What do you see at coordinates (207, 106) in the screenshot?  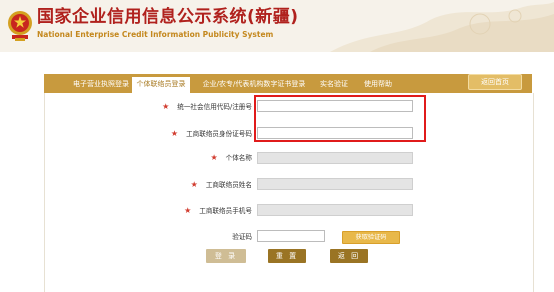 I see `field-label-credit-code: ★ 统一社会信用代码/注册号` at bounding box center [207, 106].